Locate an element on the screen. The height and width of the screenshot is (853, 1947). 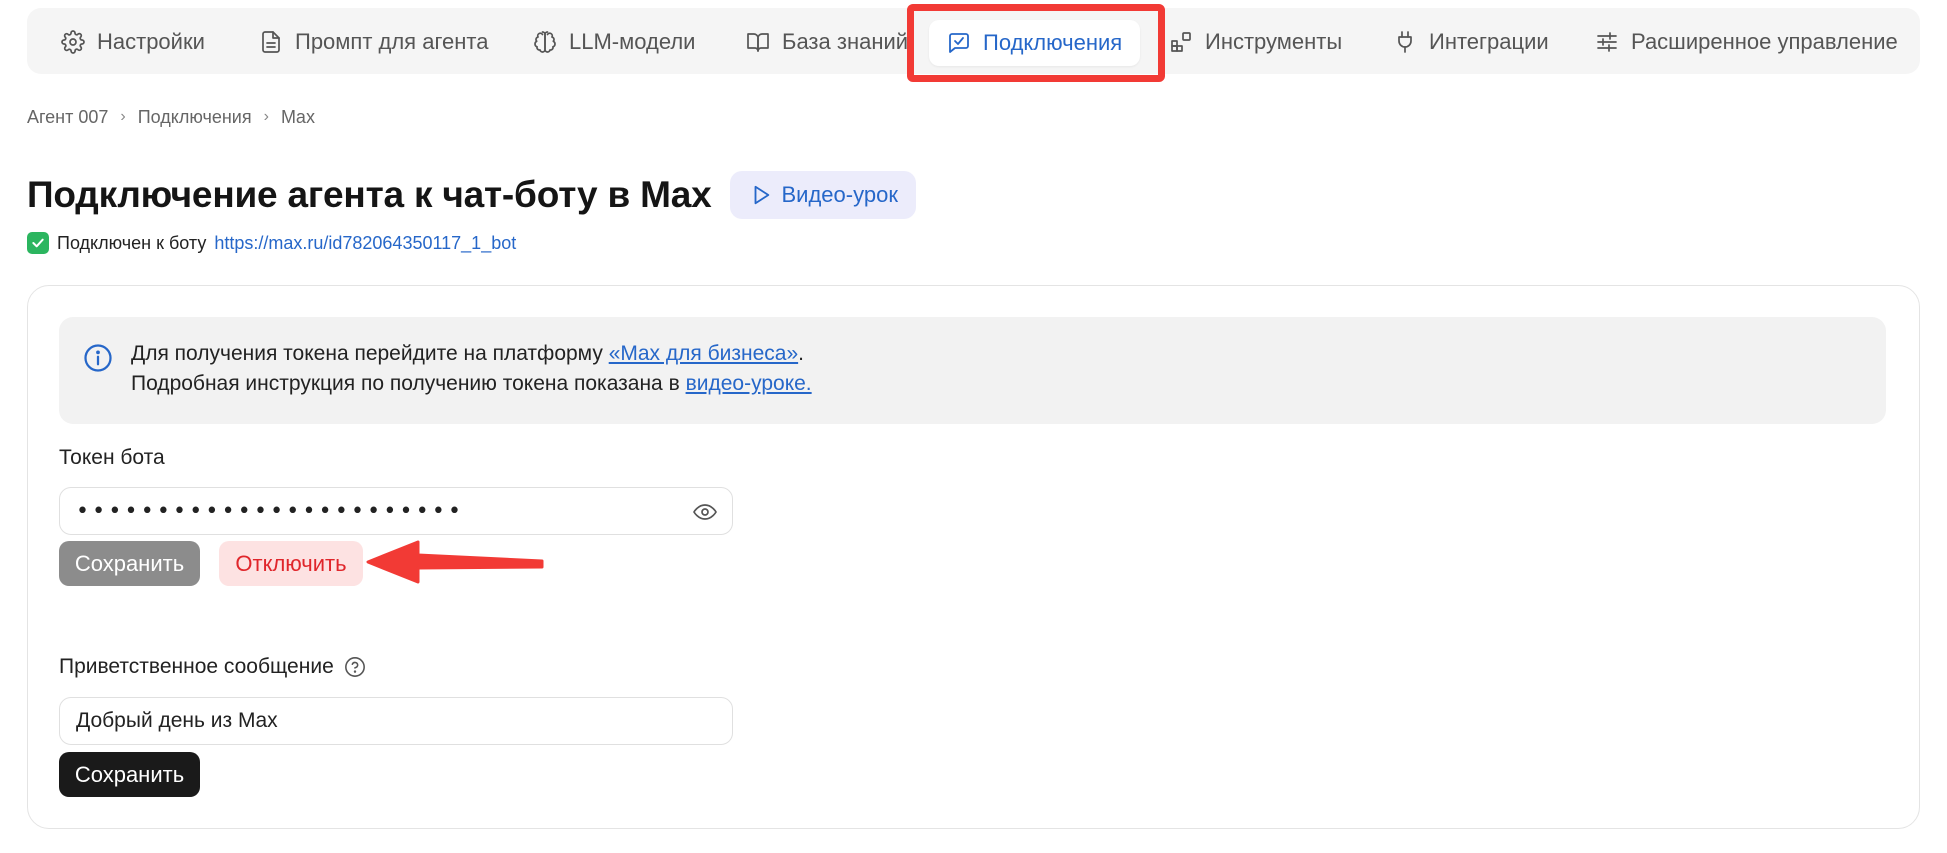
token-value: •••••••••••••••••••••••• is located at coordinates (270, 511).